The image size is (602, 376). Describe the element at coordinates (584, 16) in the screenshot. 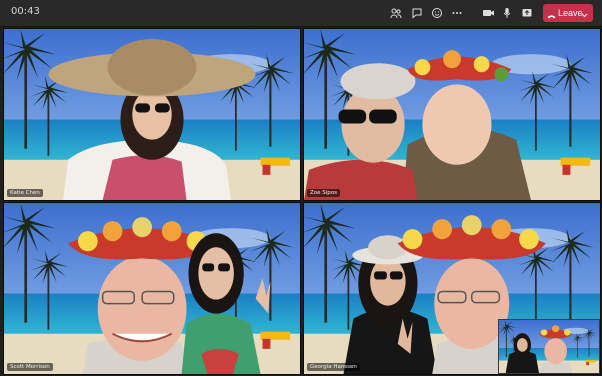

I see `chevron-down-icon` at that location.